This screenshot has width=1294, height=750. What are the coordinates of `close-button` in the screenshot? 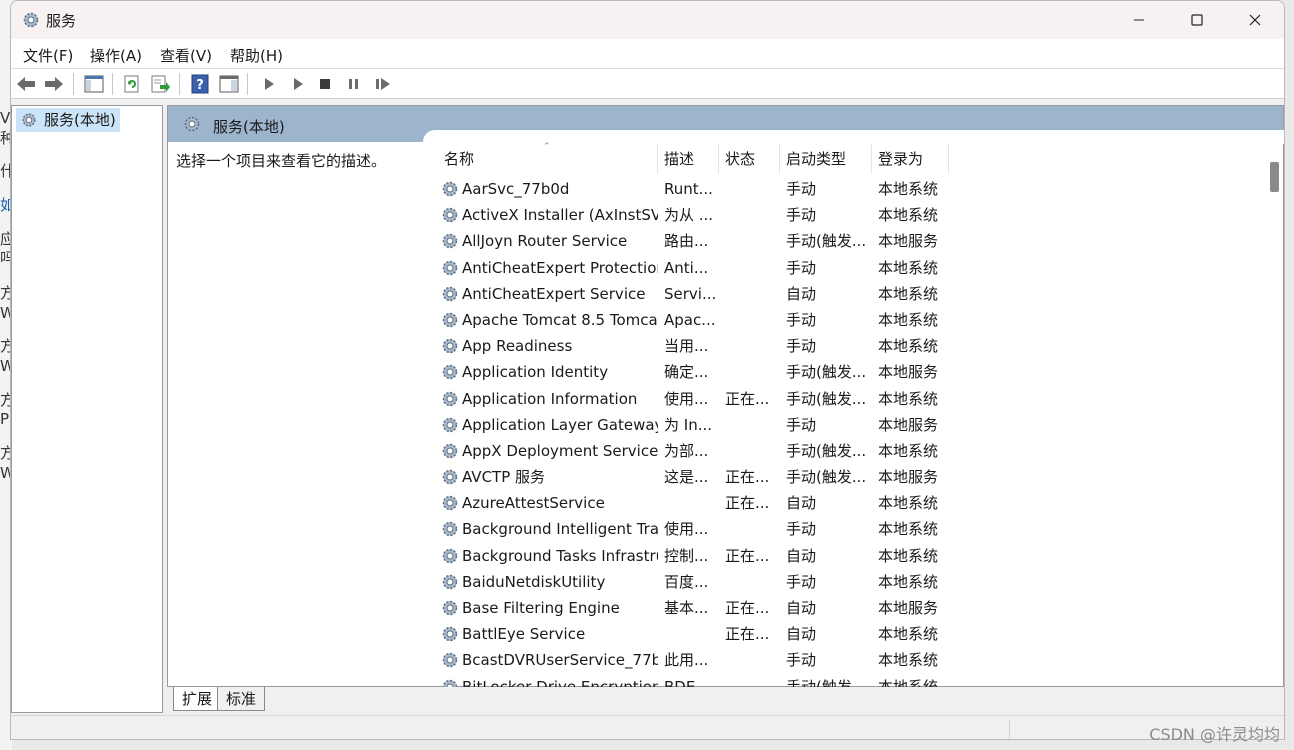 It's located at (1255, 20).